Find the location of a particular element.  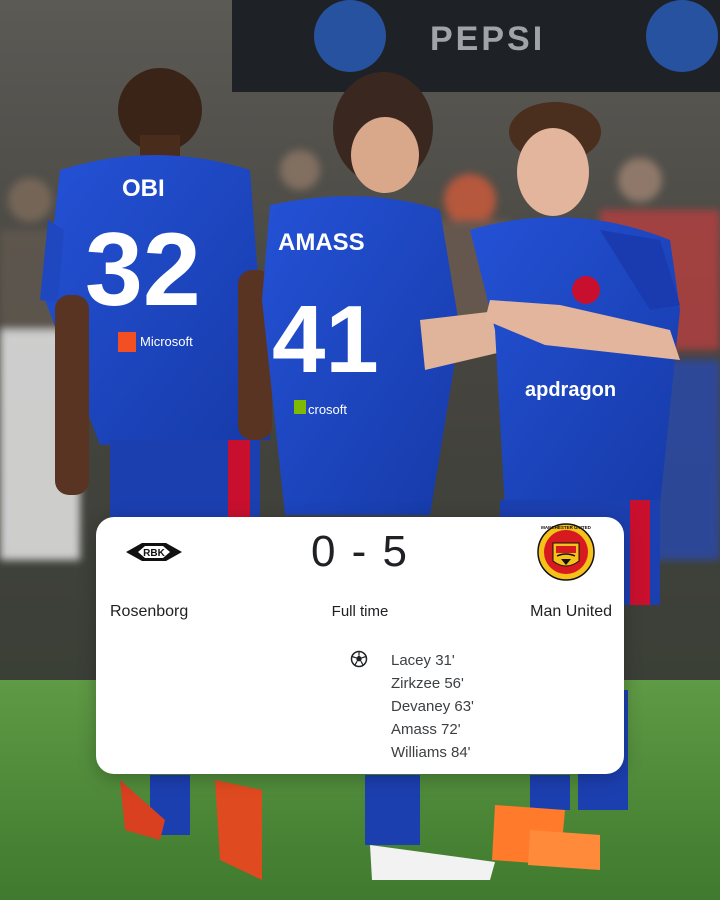

man-united-crest-text: MANCHESTER UNITED is located at coordinates (566, 527).